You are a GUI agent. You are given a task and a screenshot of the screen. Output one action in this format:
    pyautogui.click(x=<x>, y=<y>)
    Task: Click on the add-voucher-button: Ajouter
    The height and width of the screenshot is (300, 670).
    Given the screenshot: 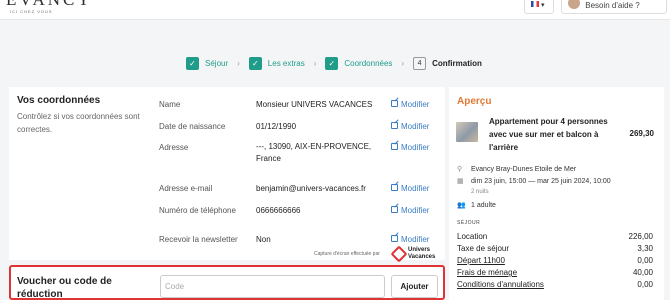 What is the action you would take?
    pyautogui.click(x=414, y=286)
    